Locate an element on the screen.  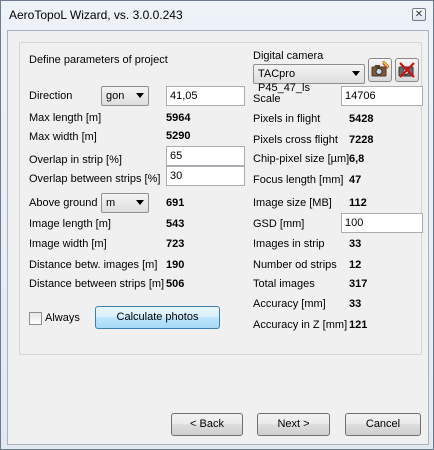
camera-select-value: TACpro P45_47_ls is located at coordinates (284, 81).